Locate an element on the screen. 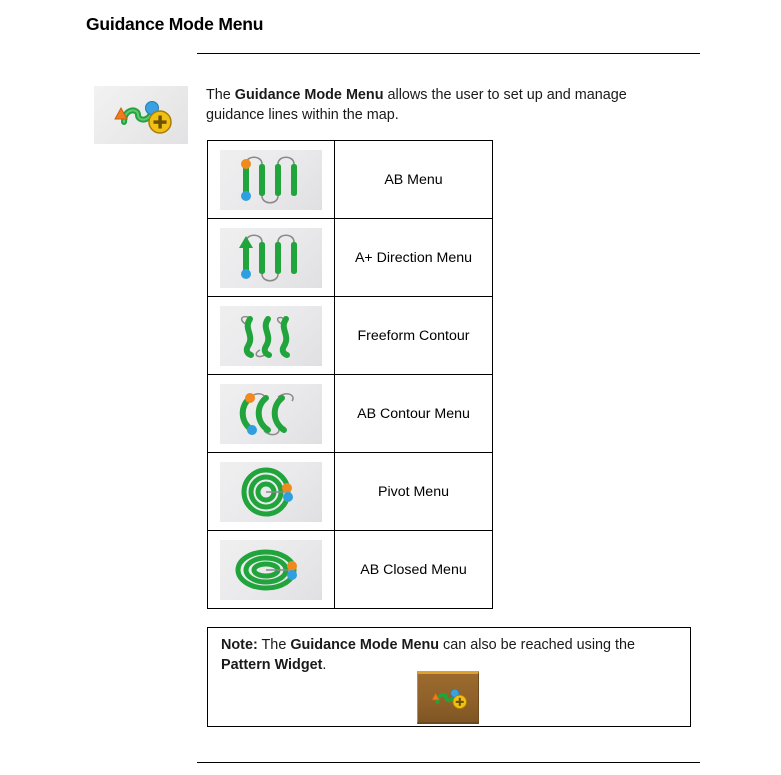 The height and width of the screenshot is (775, 781). note-part2: can also be reached using the is located at coordinates (537, 645).